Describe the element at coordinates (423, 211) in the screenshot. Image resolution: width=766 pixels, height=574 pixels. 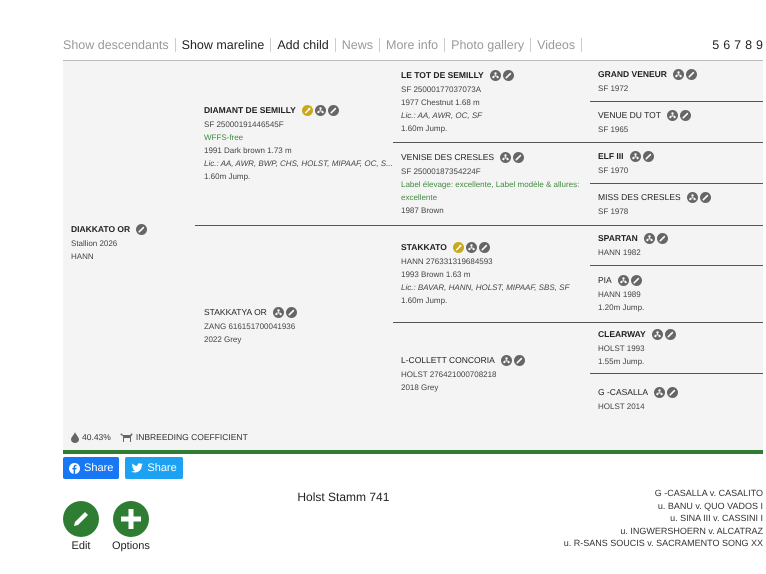
I see `horse-detail: 1987 Brown` at that location.